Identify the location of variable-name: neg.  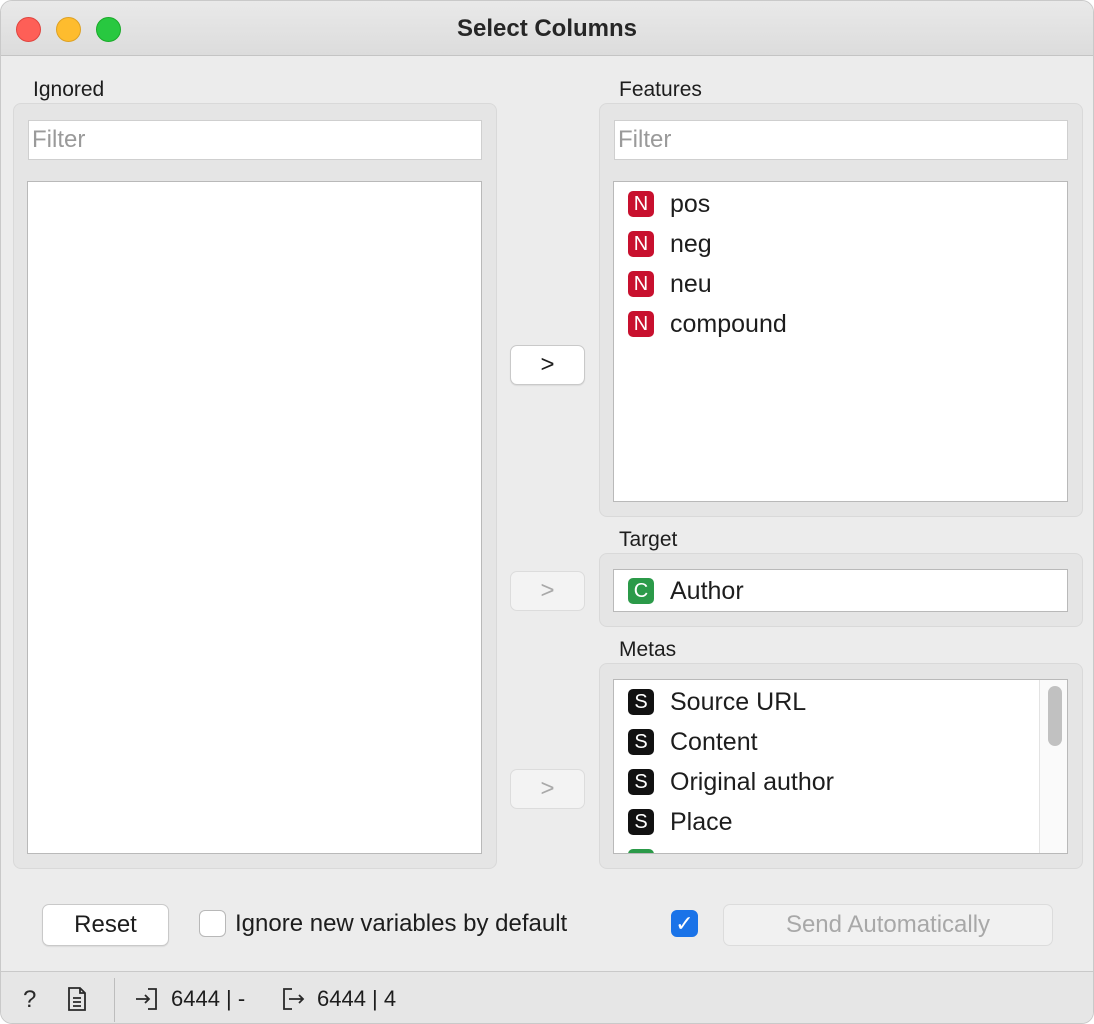
(691, 243).